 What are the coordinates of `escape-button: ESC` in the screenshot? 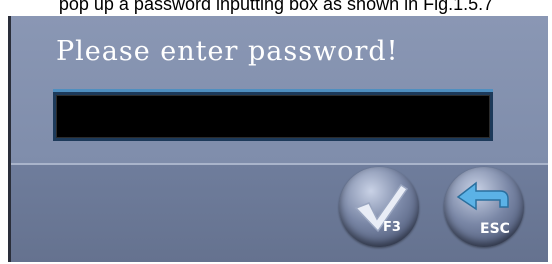 It's located at (484, 207).